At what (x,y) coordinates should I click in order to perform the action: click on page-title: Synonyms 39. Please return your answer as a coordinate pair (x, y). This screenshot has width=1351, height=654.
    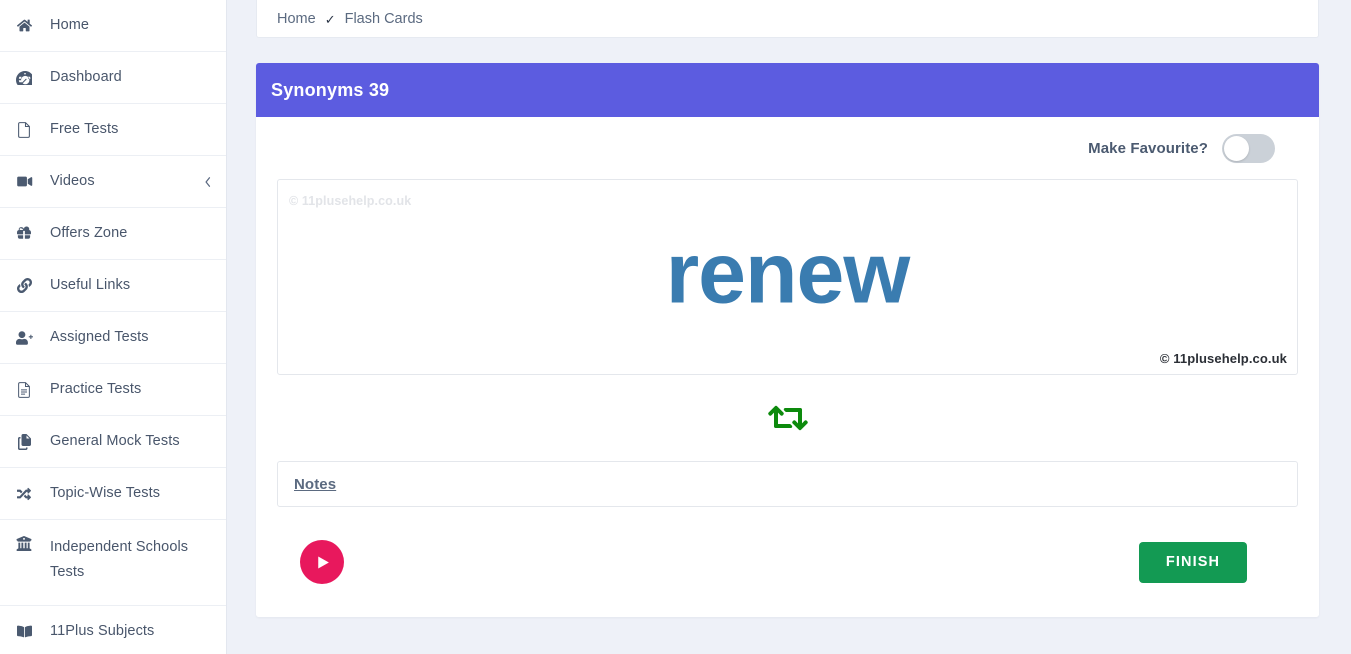
    Looking at the image, I should click on (330, 89).